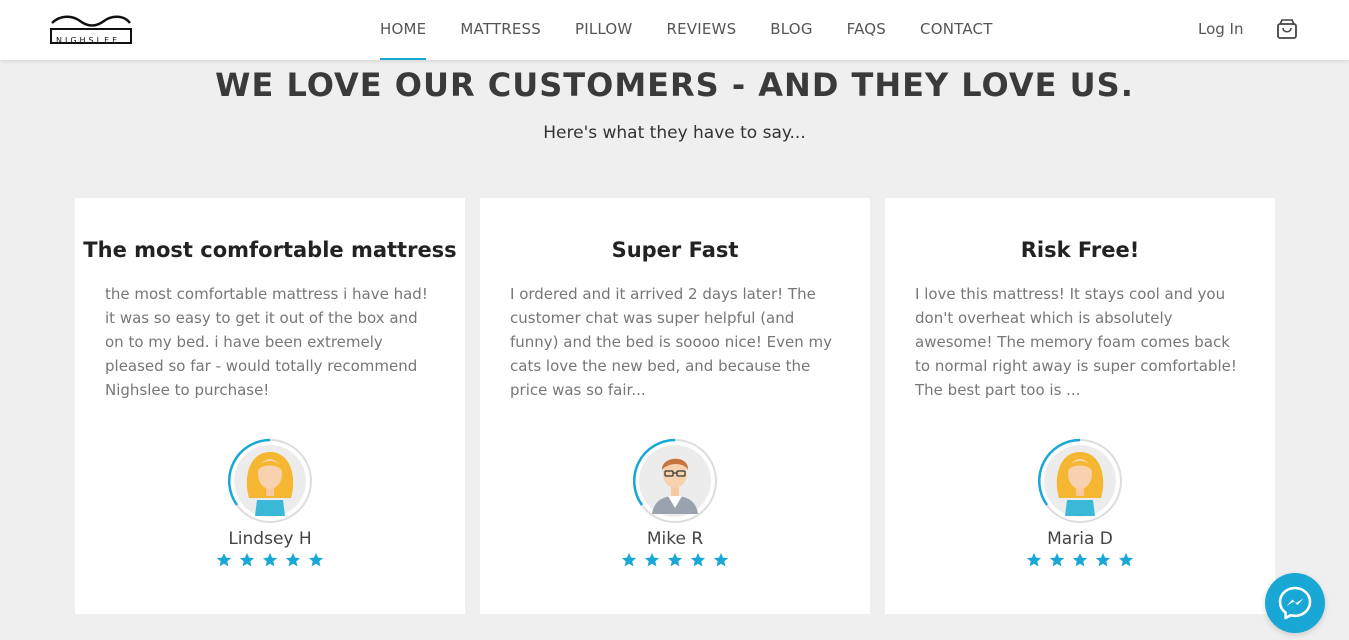  Describe the element at coordinates (675, 539) in the screenshot. I see `reviewer-name: Mike R` at that location.